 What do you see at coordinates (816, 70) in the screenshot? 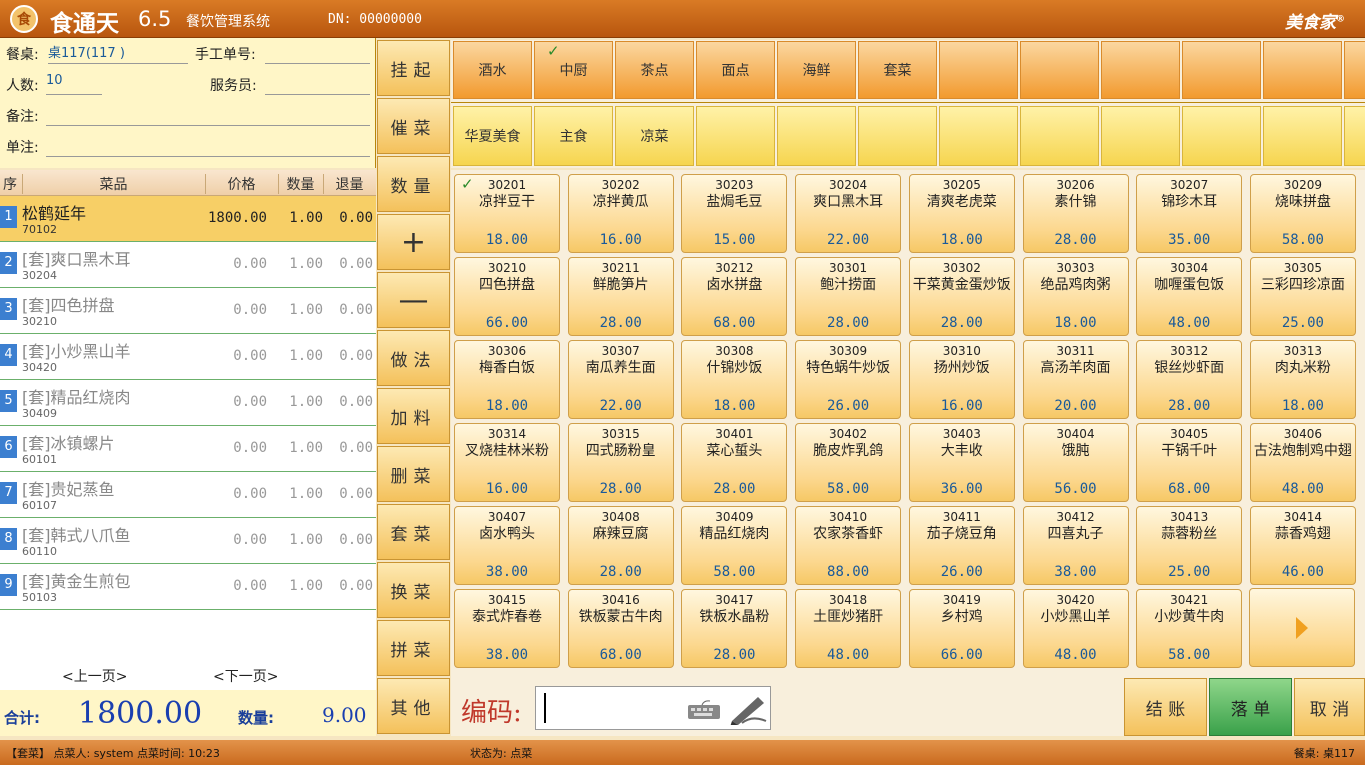
I see `category-tab-5: 海鲜` at bounding box center [816, 70].